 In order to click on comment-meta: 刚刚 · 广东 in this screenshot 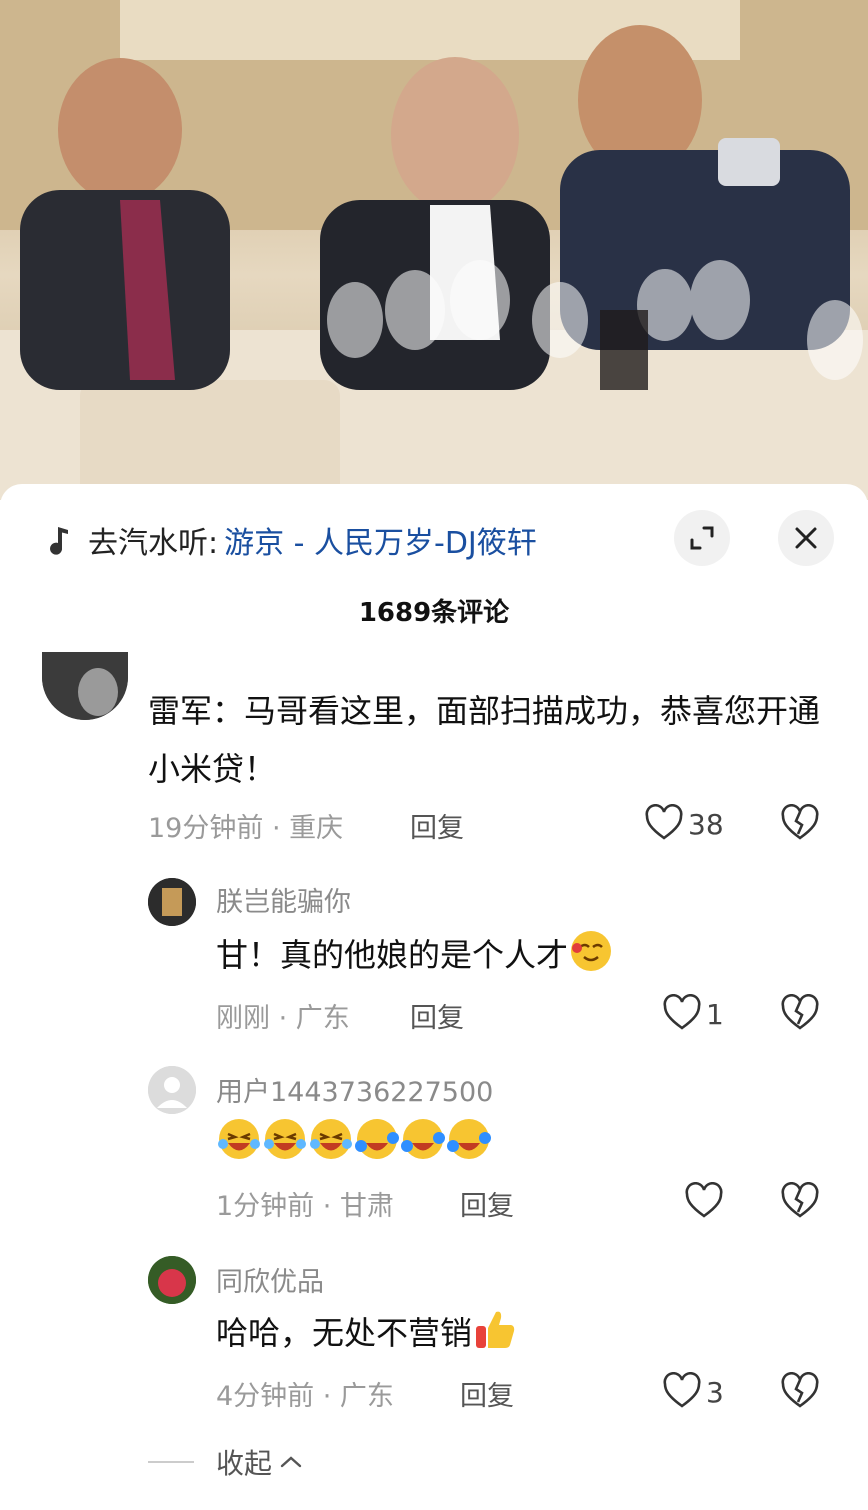, I will do `click(283, 1018)`.